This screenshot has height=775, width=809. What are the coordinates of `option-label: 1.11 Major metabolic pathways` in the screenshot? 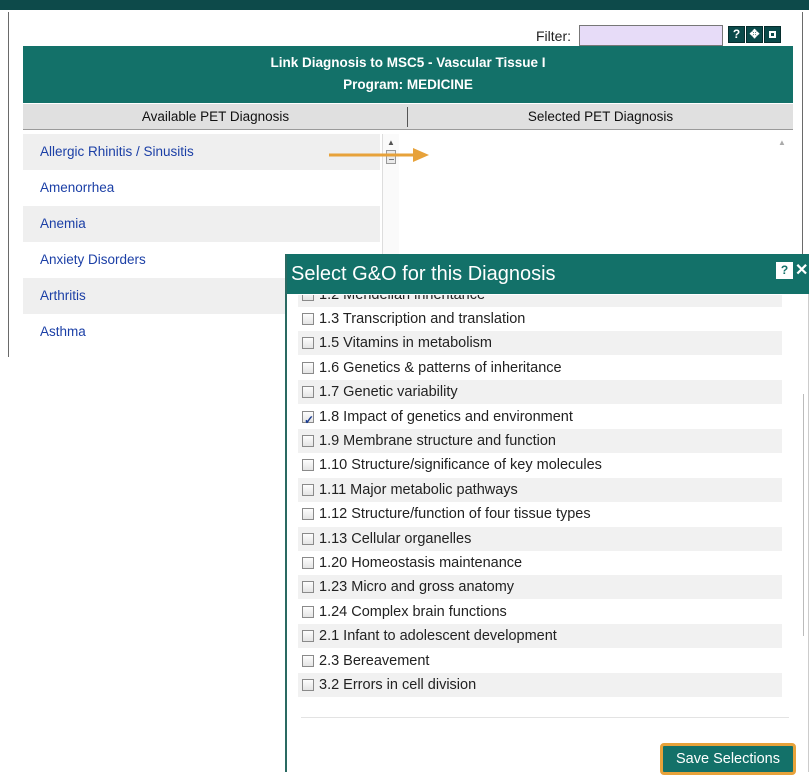 It's located at (418, 489).